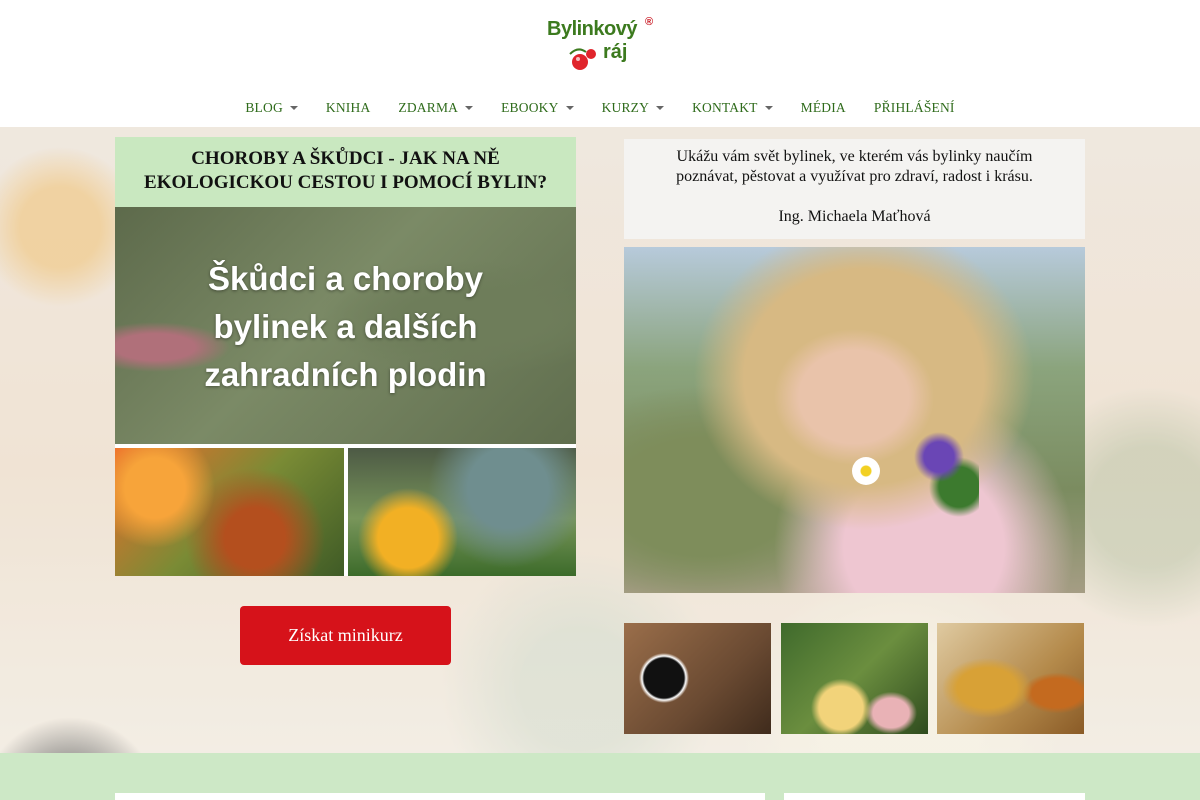 The image size is (1200, 800). What do you see at coordinates (229, 512) in the screenshot?
I see `cover-photo-flower-pest` at bounding box center [229, 512].